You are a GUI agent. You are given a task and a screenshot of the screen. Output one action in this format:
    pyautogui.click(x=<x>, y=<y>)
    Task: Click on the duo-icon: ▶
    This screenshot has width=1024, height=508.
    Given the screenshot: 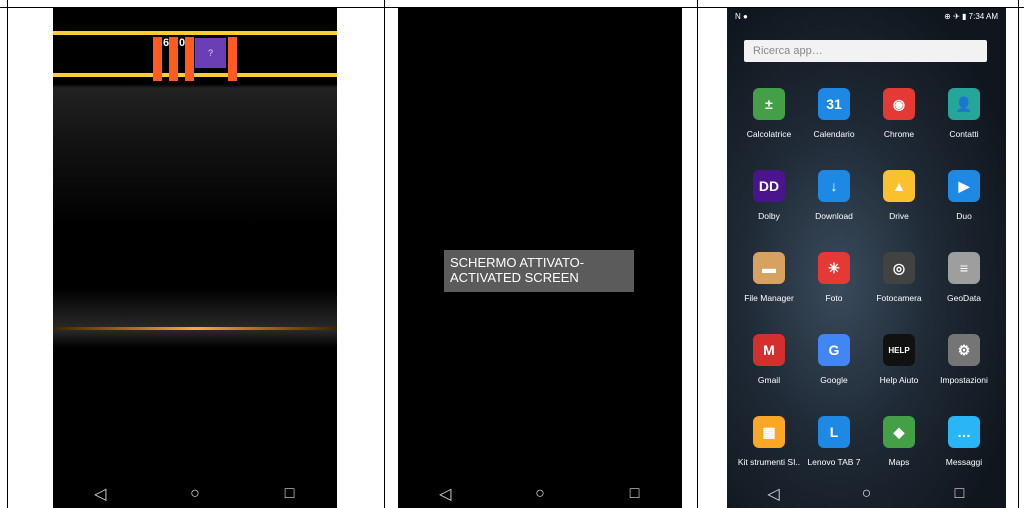 What is the action you would take?
    pyautogui.click(x=964, y=186)
    